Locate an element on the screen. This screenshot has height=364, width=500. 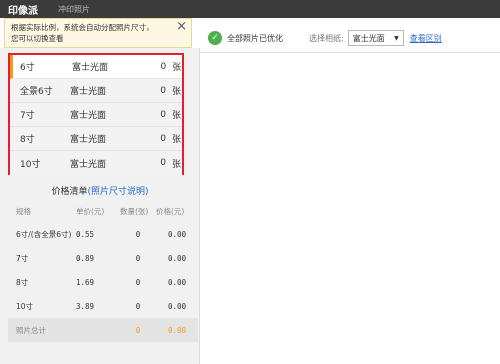
size-item-6: 6寸 富士光面 0 张 is located at coordinates (96, 67).